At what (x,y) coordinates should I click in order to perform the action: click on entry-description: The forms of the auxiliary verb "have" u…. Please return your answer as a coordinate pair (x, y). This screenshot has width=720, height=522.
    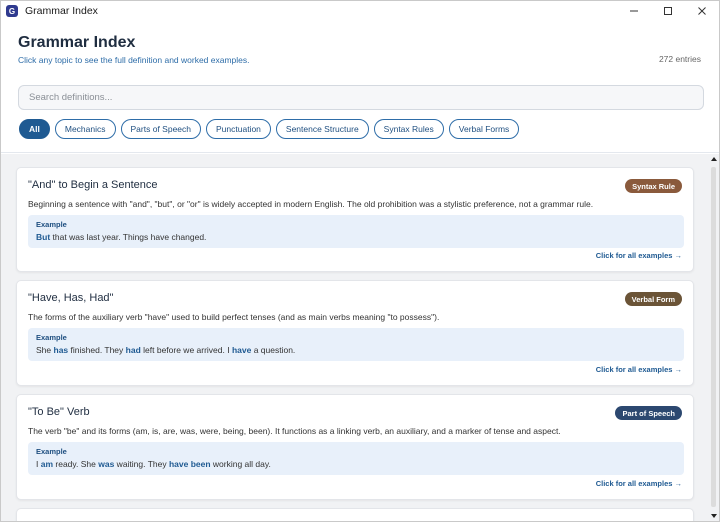
    Looking at the image, I should click on (234, 317).